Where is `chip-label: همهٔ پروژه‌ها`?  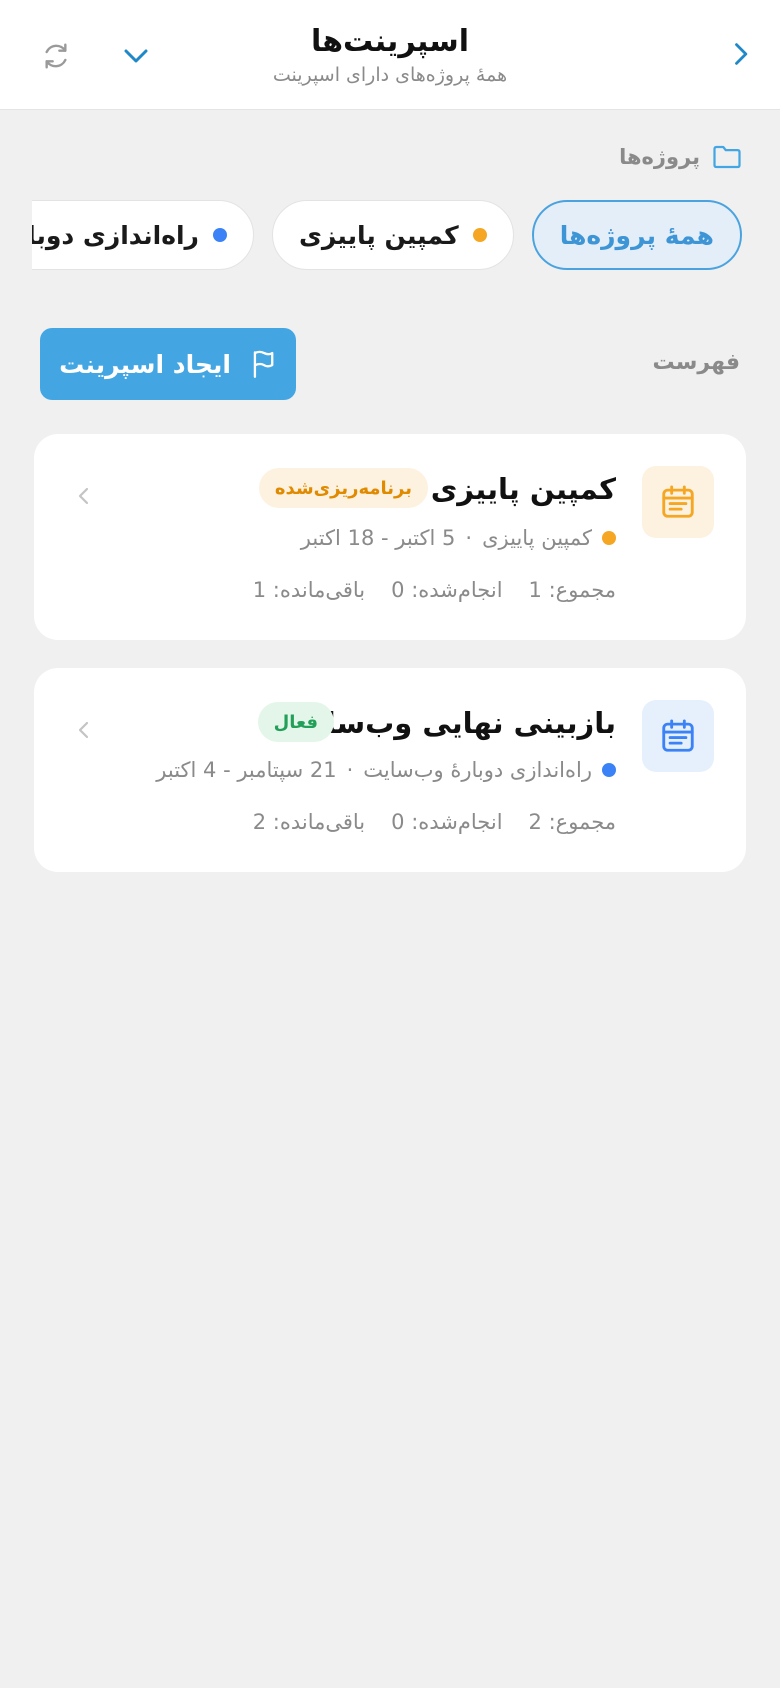
chip-label: همهٔ پروژه‌ها is located at coordinates (636, 235).